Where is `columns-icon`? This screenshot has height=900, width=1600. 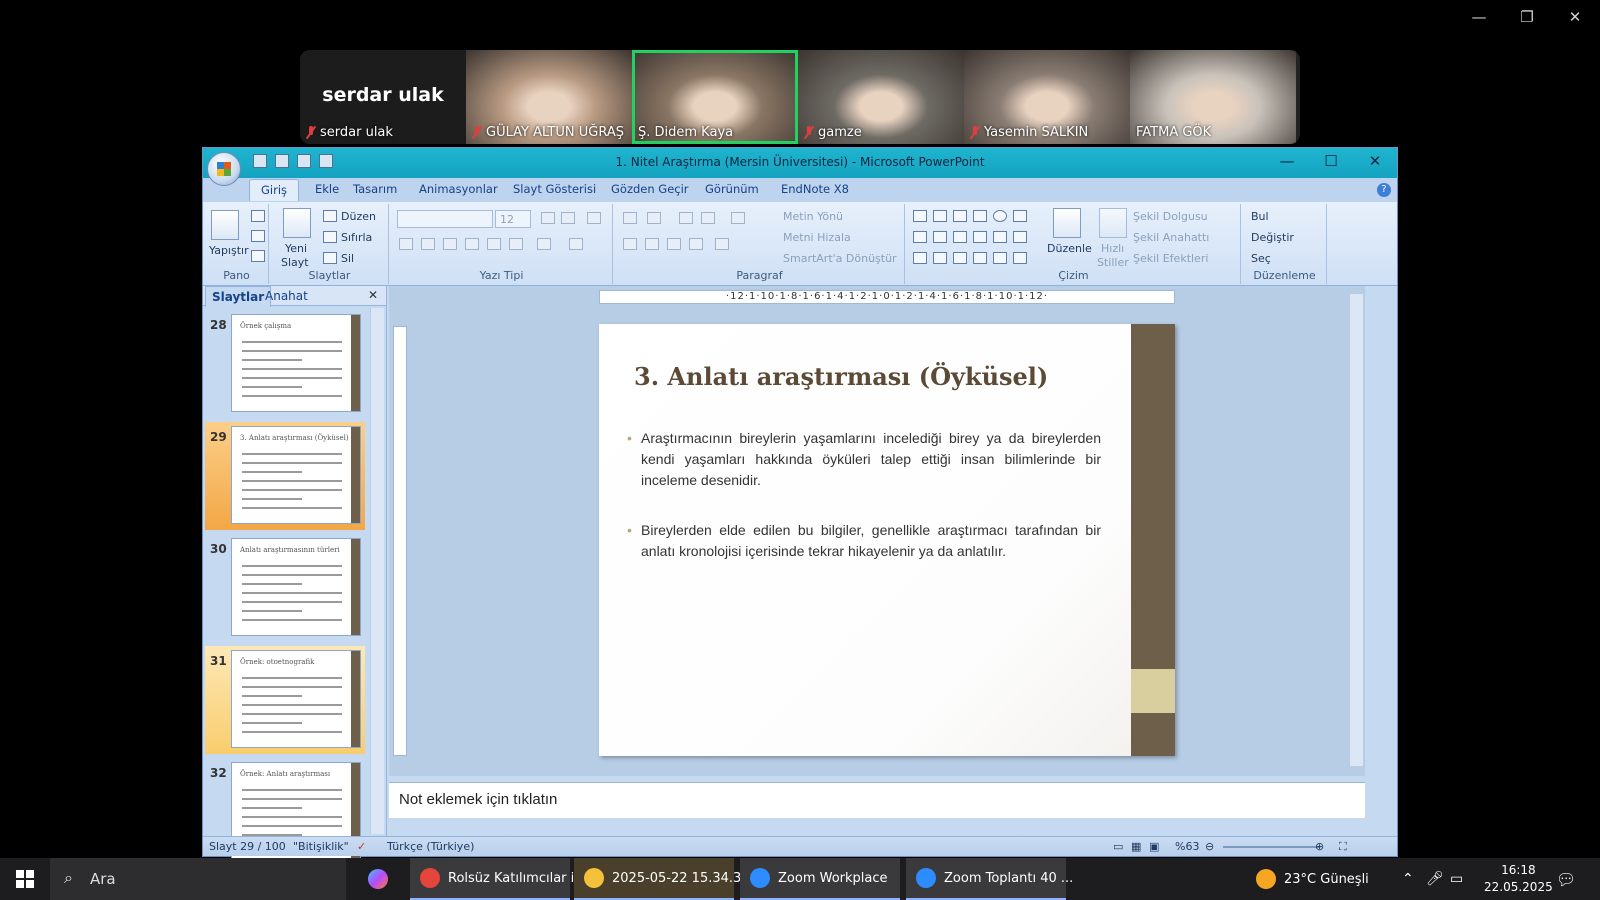
columns-icon is located at coordinates (722, 244).